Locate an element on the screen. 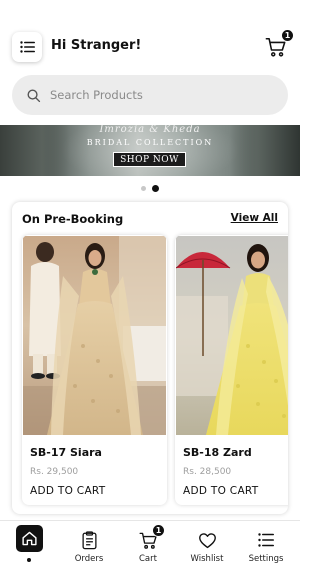 This screenshot has width=320, height=565. menu-icon is located at coordinates (27, 47).